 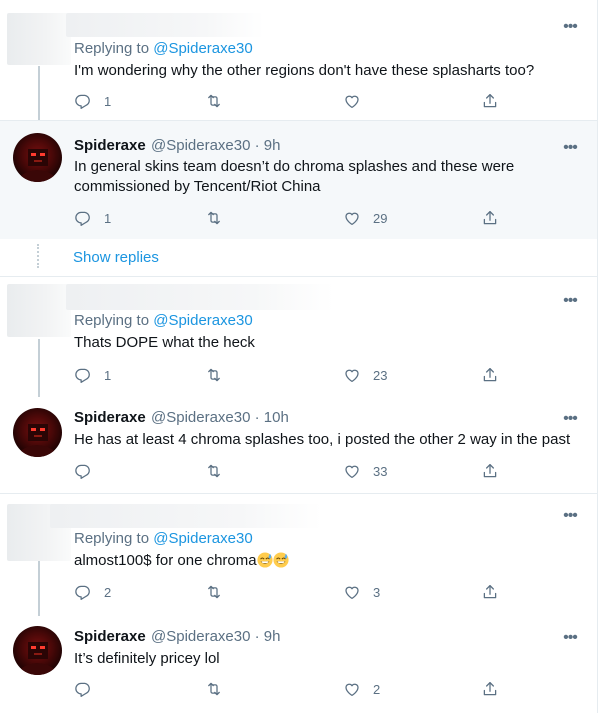 What do you see at coordinates (108, 592) in the screenshot?
I see `reply-count: 2` at bounding box center [108, 592].